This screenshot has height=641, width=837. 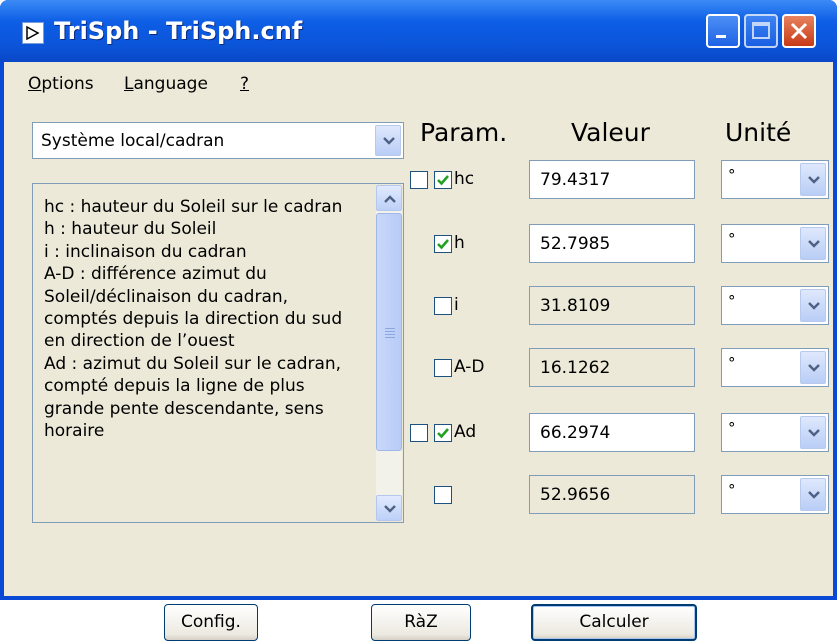 I want to click on close-button, so click(x=799, y=31).